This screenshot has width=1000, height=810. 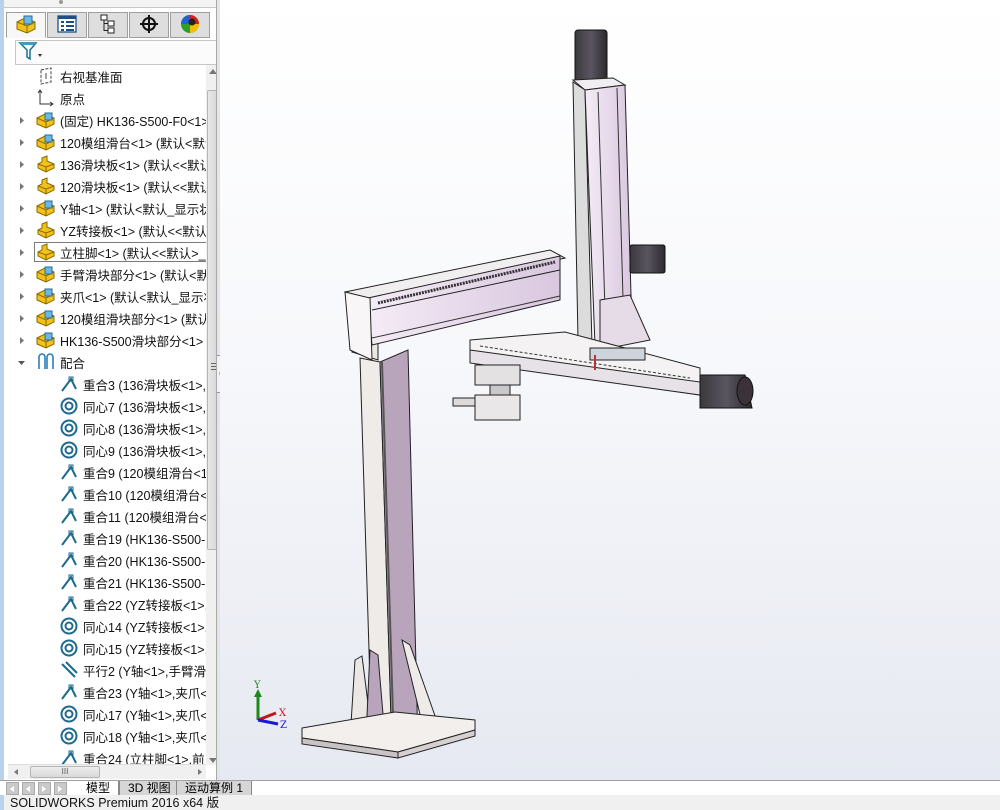 I want to click on tree-item: 重合9 (120模组滑台<1, so click(x=105, y=472).